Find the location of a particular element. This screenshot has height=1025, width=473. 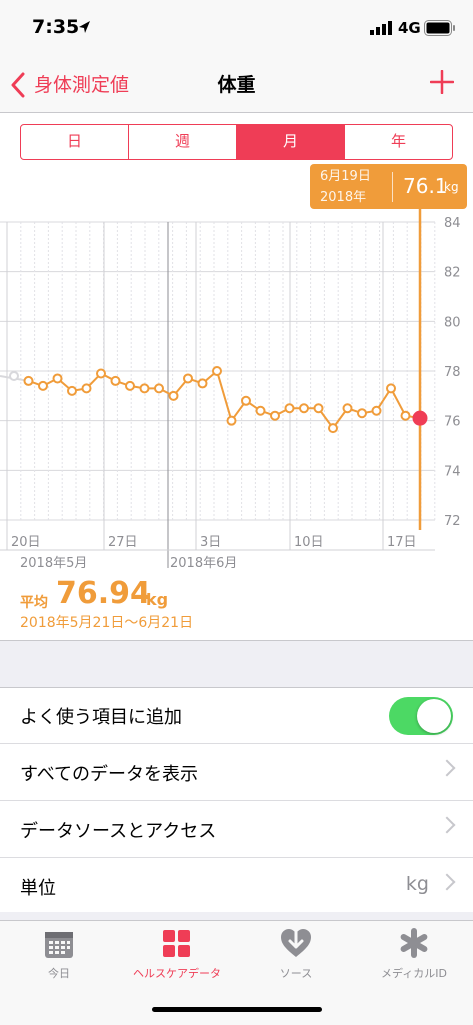

tab-today-label: 今日 is located at coordinates (59, 973).